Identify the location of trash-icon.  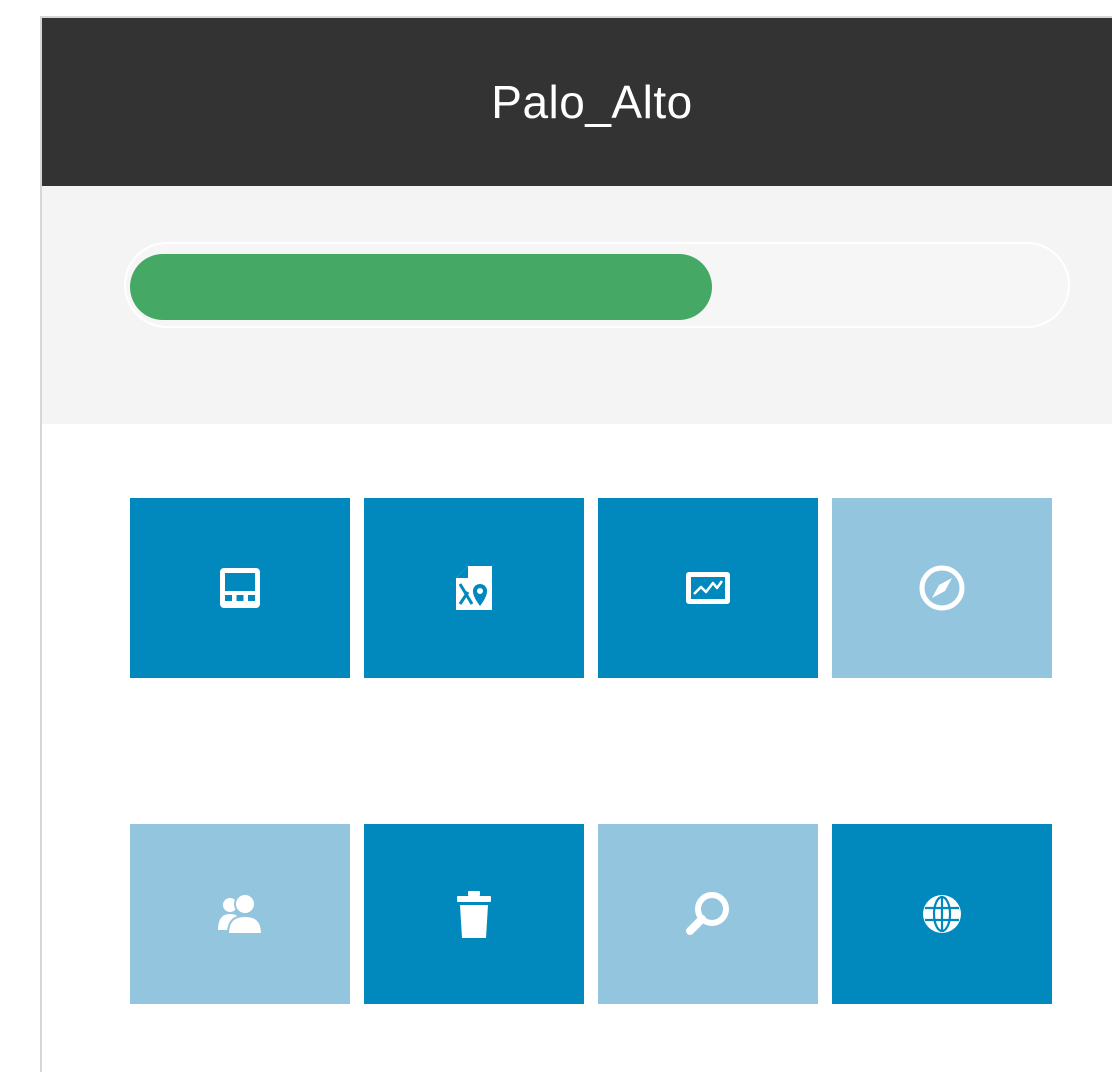
(474, 914).